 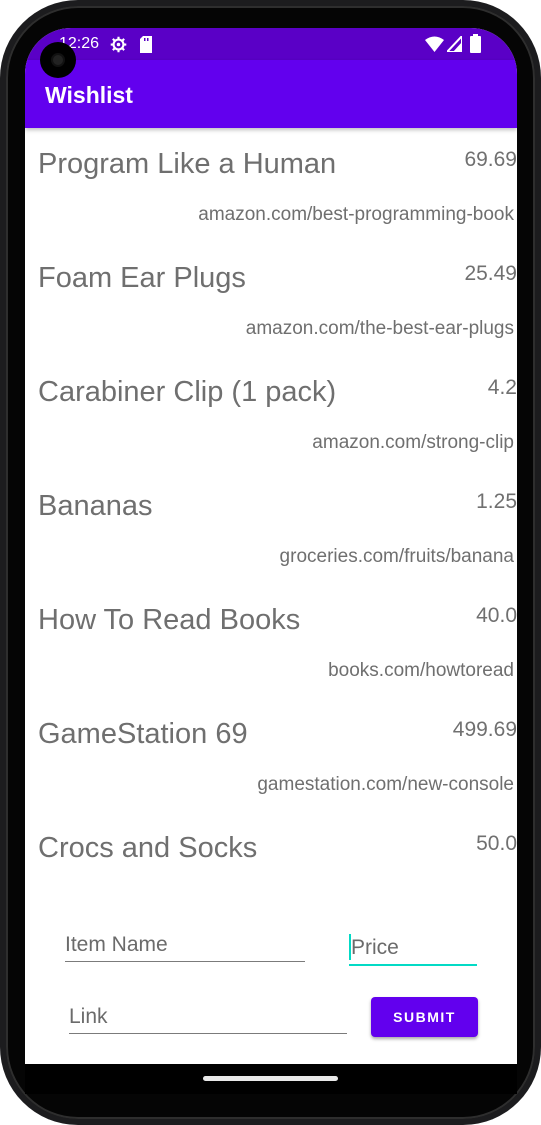 What do you see at coordinates (424, 1017) in the screenshot?
I see `submit-button: SUBMIT` at bounding box center [424, 1017].